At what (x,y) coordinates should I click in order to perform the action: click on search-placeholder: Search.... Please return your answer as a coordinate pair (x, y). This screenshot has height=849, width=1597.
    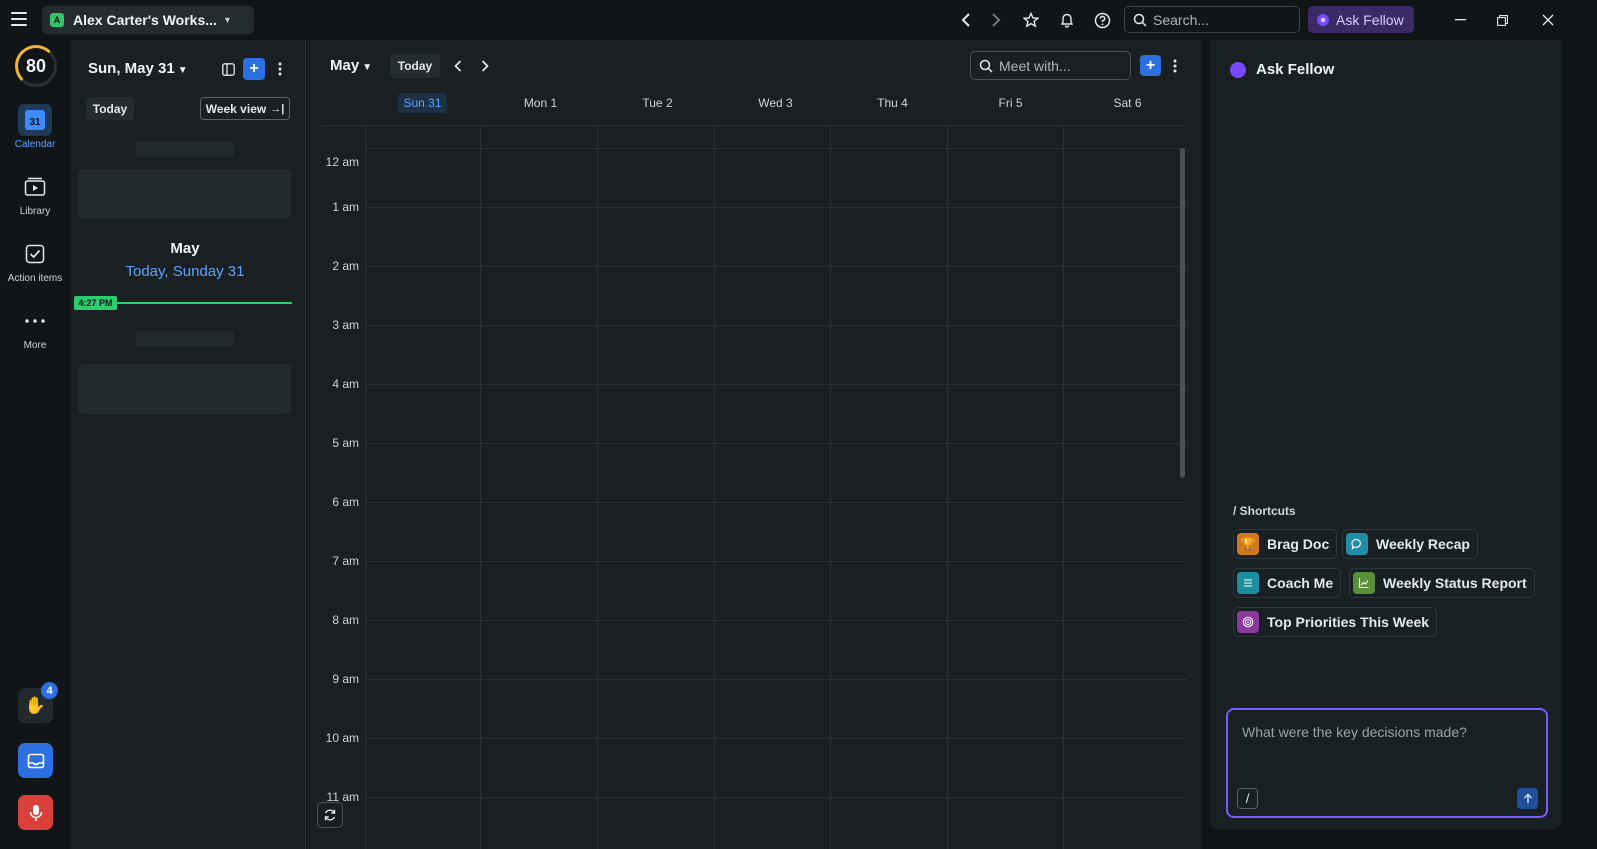
    Looking at the image, I should click on (1181, 19).